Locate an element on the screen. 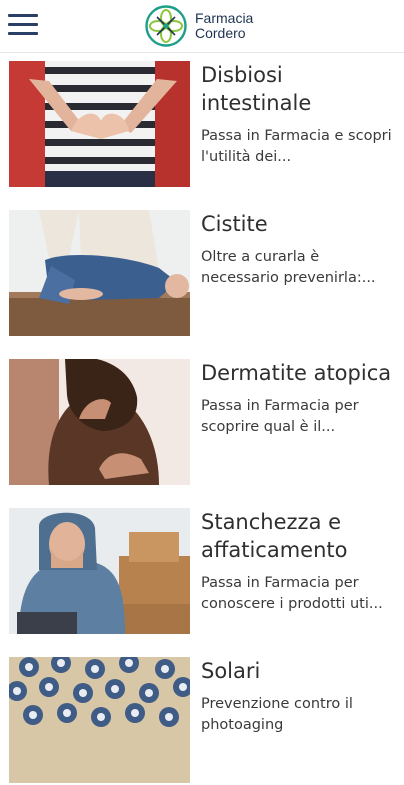 This screenshot has height=785, width=404. brand-logo: Farmacia Cordero is located at coordinates (199, 26).